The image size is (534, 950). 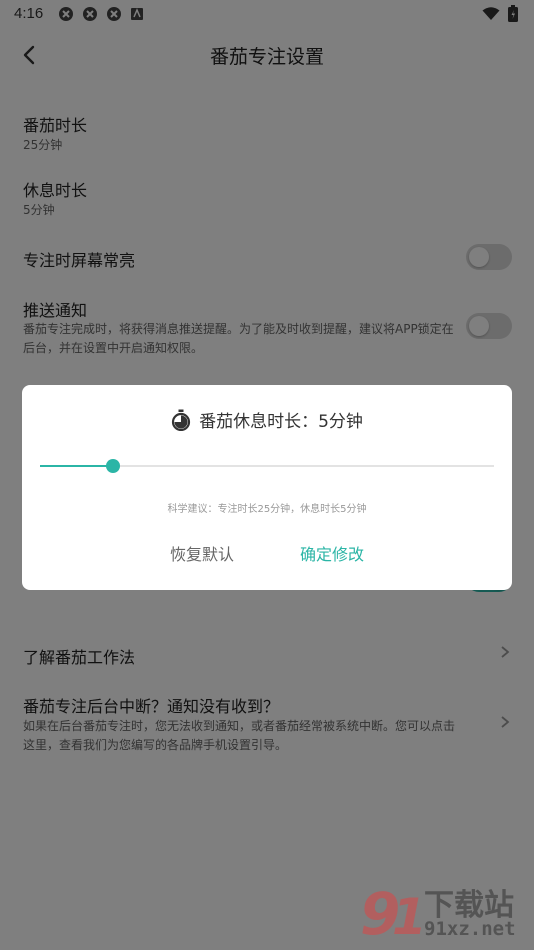 I want to click on slider-thumb, so click(x=112, y=466).